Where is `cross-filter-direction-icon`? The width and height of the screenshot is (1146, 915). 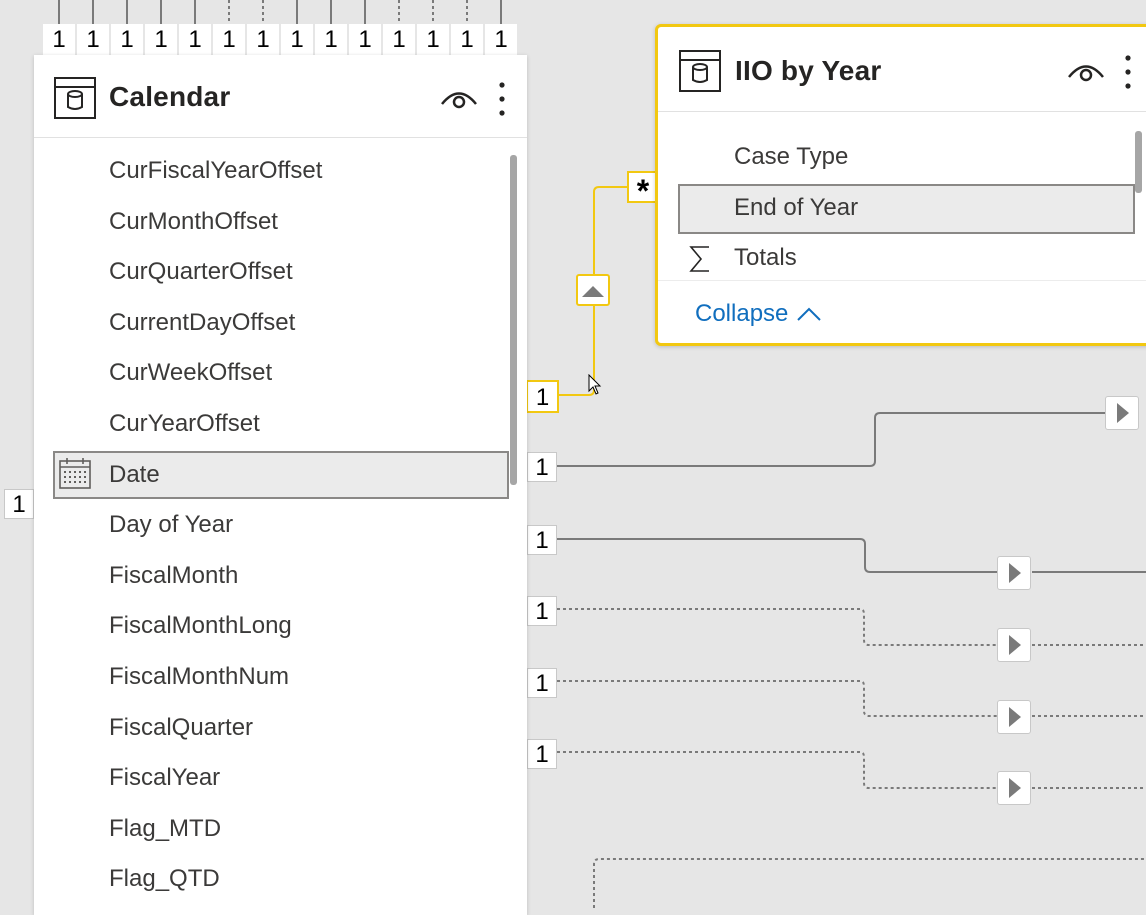
cross-filter-direction-icon is located at coordinates (593, 290).